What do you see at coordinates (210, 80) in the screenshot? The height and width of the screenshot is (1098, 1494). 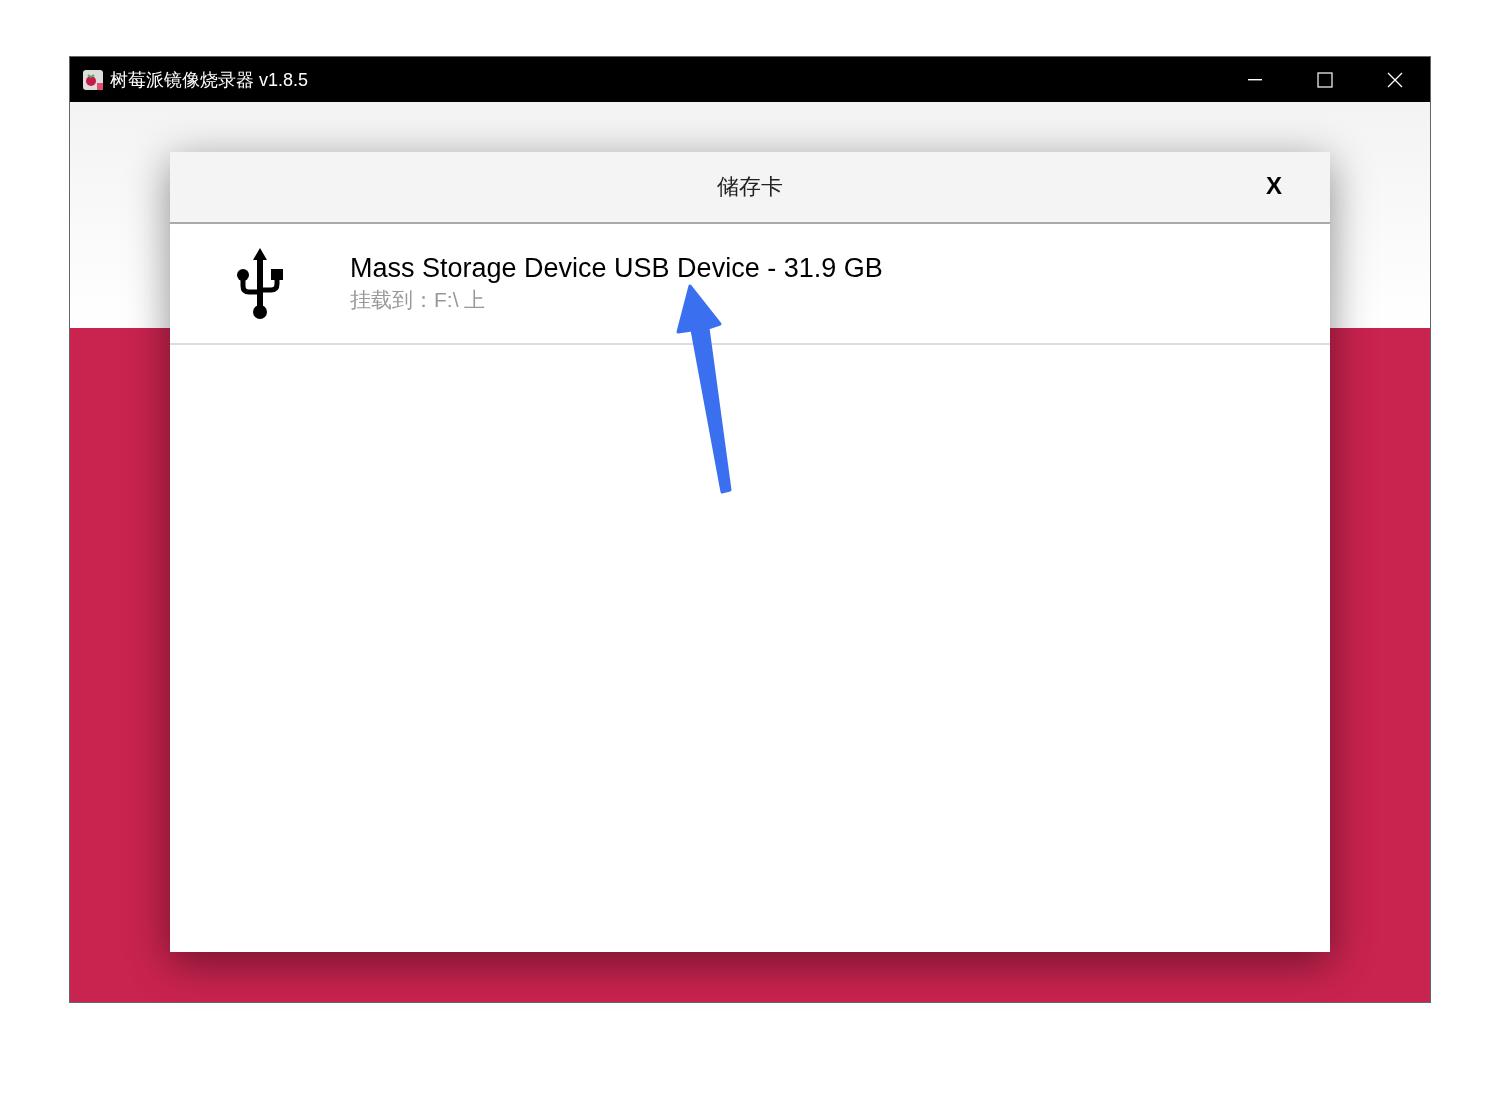 I see `window-title: 树莓派镜像烧录器 v1.8.5` at bounding box center [210, 80].